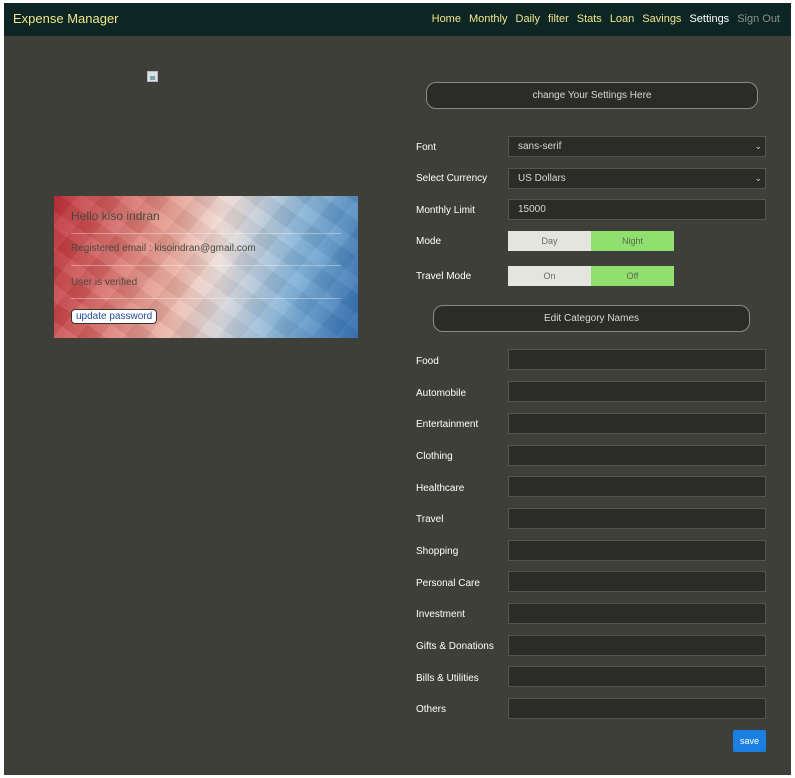 This screenshot has height=778, width=795. What do you see at coordinates (104, 282) in the screenshot?
I see `verified-status: User is verified` at bounding box center [104, 282].